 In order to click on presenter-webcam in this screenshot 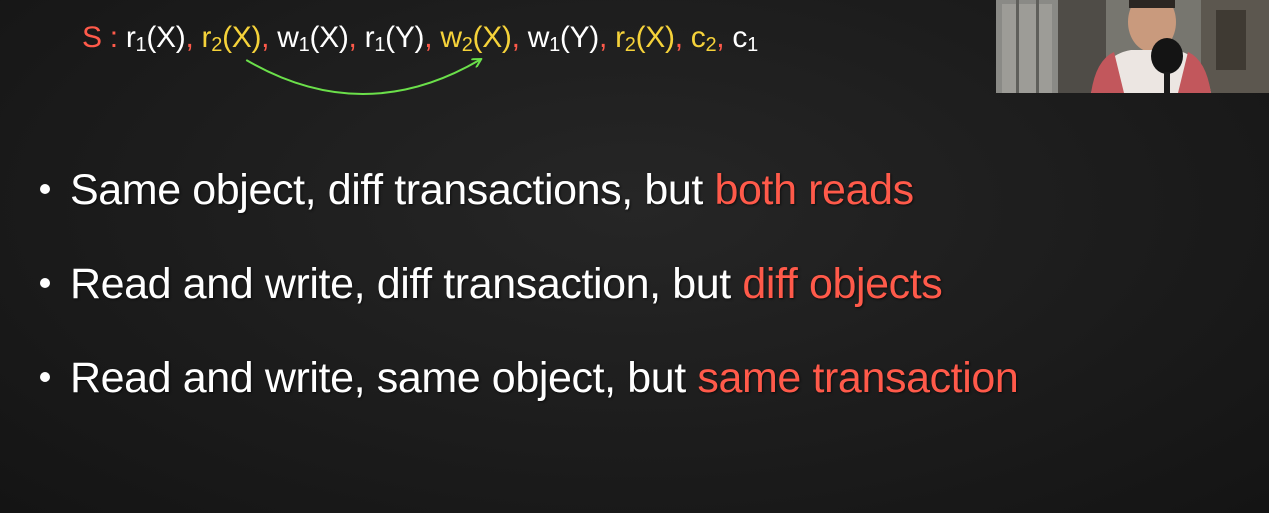, I will do `click(1132, 46)`.